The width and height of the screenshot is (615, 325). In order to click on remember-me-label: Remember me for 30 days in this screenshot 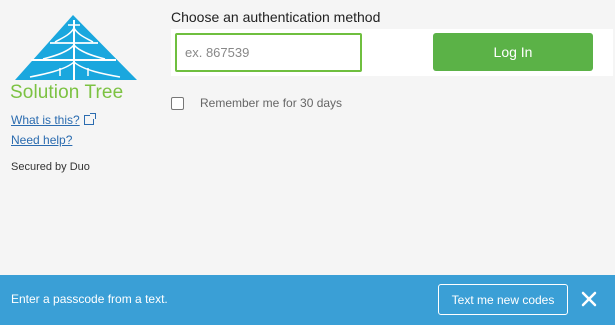, I will do `click(271, 103)`.